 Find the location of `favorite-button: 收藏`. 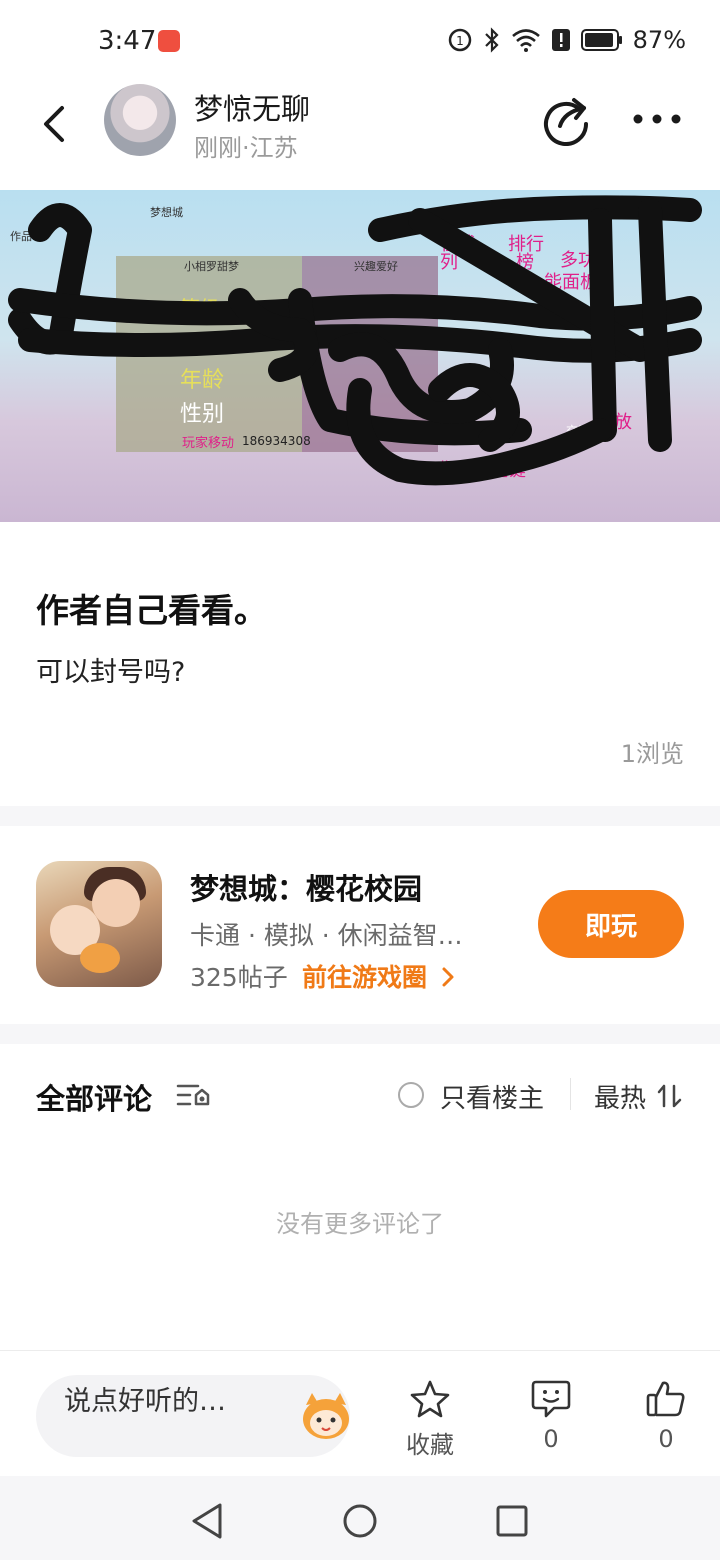

favorite-button: 收藏 is located at coordinates (430, 1419).